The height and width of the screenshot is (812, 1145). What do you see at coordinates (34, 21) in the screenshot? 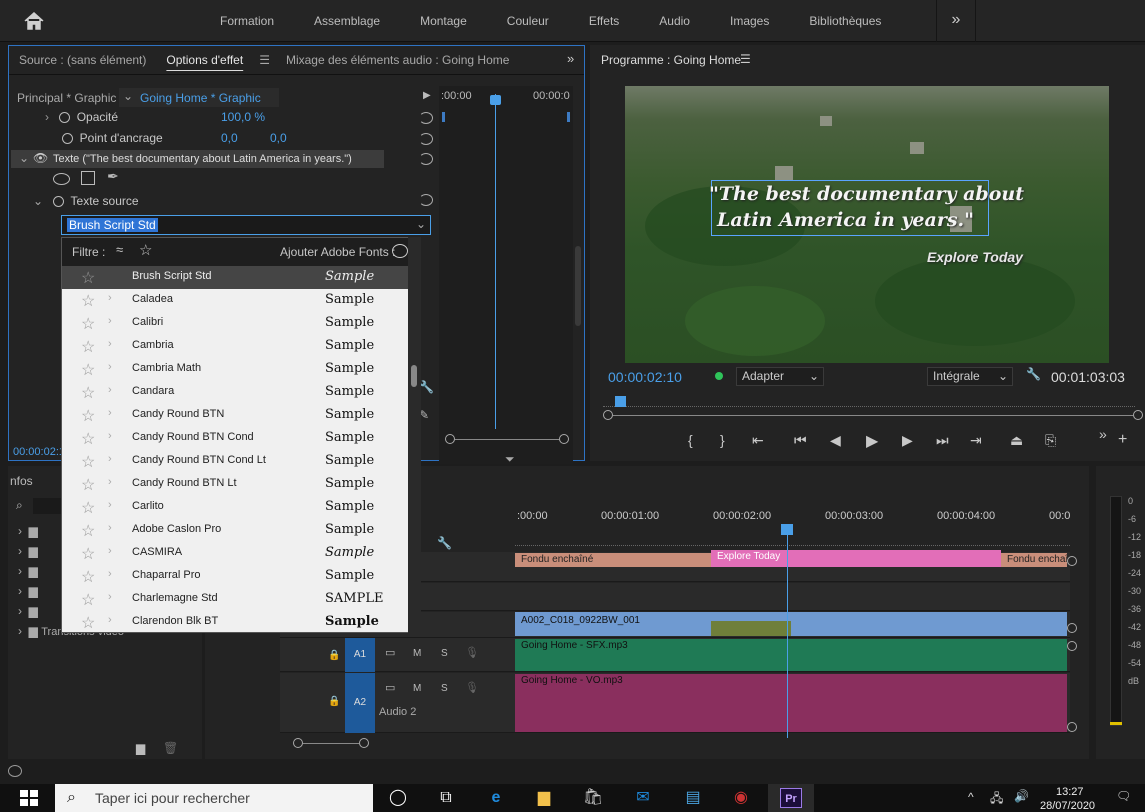
I see `home-icon` at bounding box center [34, 21].